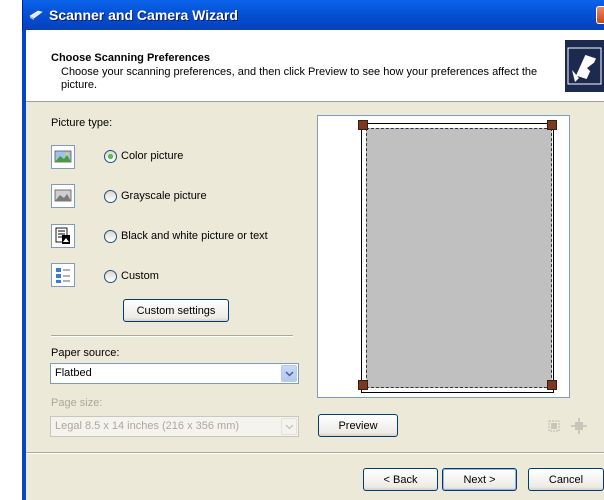 Image resolution: width=604 pixels, height=500 pixels. I want to click on bw-picture-label: Black and white picture or text, so click(194, 236).